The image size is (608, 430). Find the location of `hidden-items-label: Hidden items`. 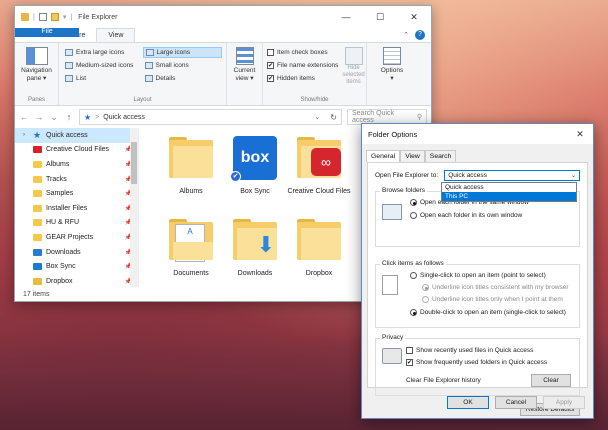

hidden-items-label: Hidden items is located at coordinates (296, 78).